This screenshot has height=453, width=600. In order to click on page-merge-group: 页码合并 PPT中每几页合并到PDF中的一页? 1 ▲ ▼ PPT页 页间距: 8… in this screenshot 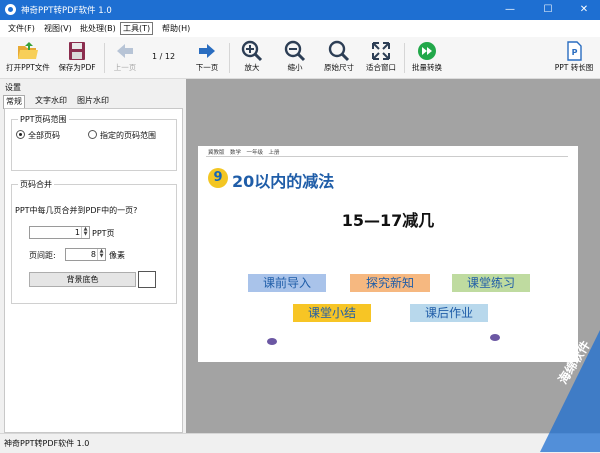, I will do `click(94, 241)`.